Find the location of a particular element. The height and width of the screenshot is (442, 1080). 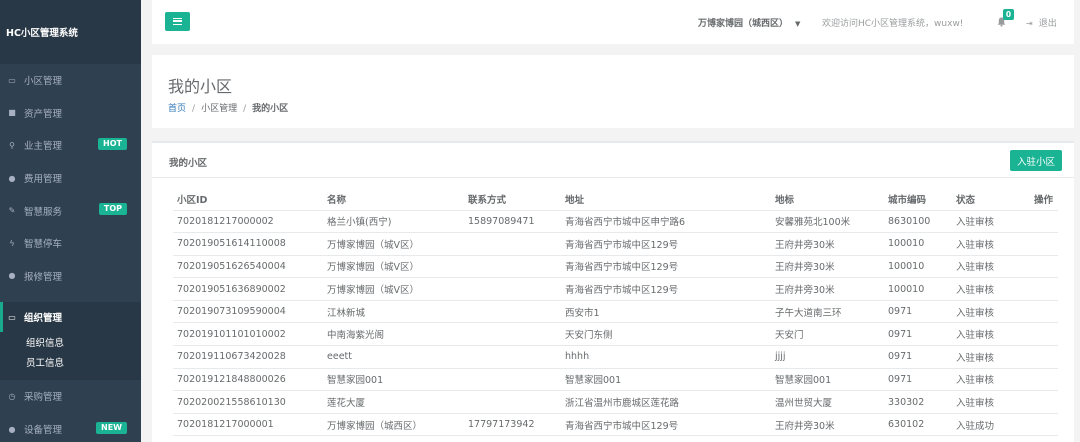

table-row: 702019101101010002 中南海紫光阁 天安门东侧 天安门 0971 入驻审核 is located at coordinates (615, 334).